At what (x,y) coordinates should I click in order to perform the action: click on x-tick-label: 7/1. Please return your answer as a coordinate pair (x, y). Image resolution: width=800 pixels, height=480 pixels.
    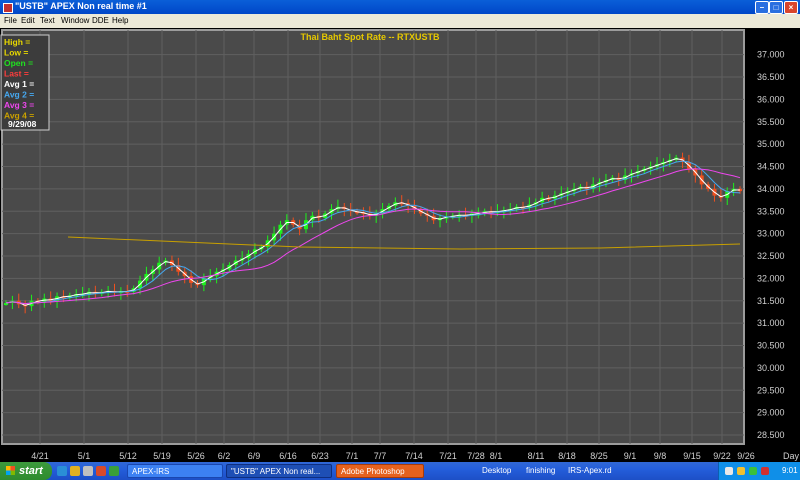
    Looking at the image, I should click on (352, 456).